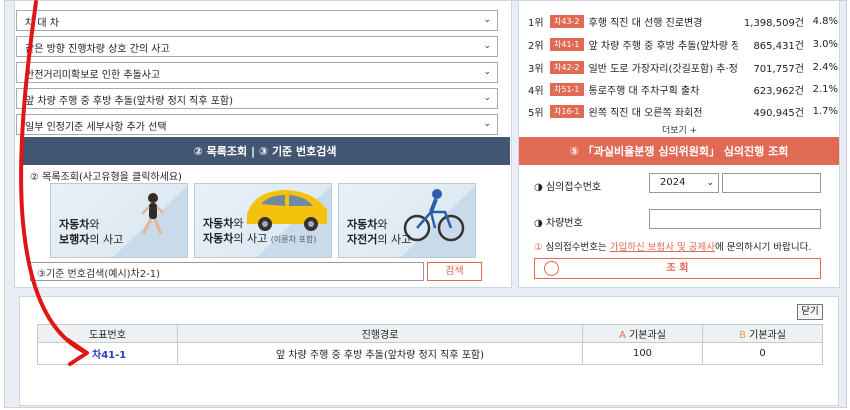 The height and width of the screenshot is (410, 850). I want to click on card-label: 자동차와 보행자의 사고, so click(91, 232).